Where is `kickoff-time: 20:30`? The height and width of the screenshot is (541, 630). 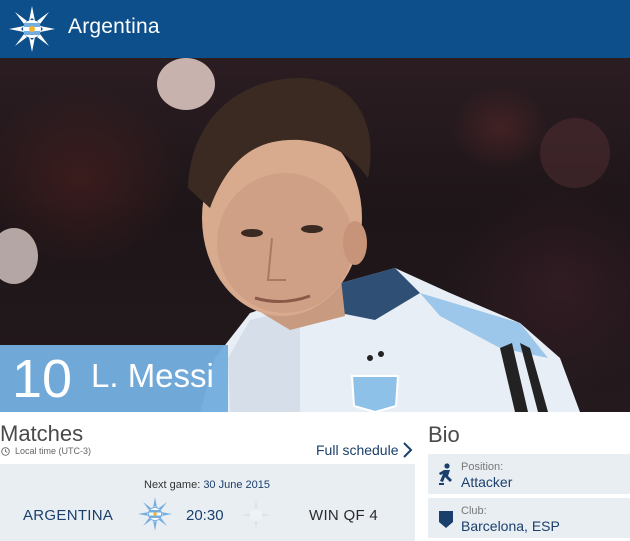 kickoff-time: 20:30 is located at coordinates (205, 515).